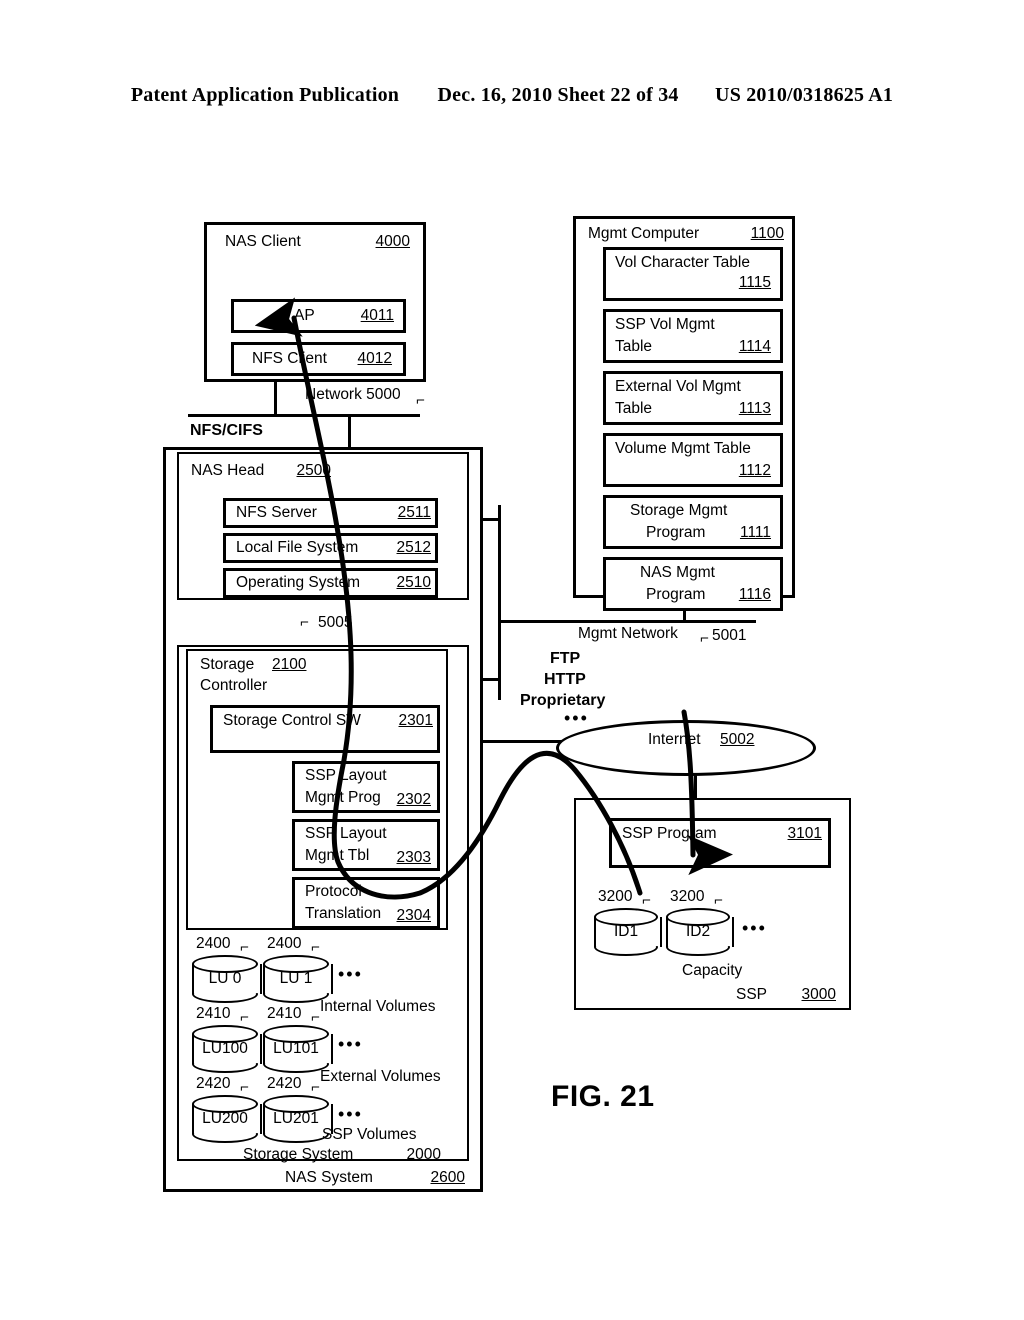 This screenshot has width=1024, height=1320. Describe the element at coordinates (669, 833) in the screenshot. I see `ssp-program-title: SSP Program` at that location.